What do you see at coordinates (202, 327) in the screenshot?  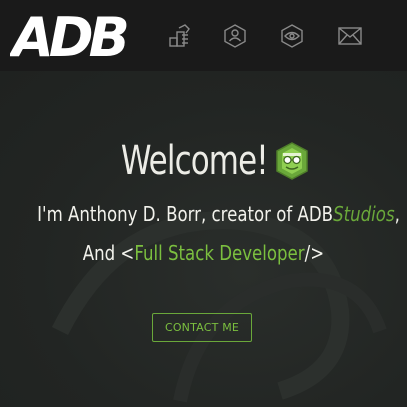 I see `contact-me-button: CONTACT ME` at bounding box center [202, 327].